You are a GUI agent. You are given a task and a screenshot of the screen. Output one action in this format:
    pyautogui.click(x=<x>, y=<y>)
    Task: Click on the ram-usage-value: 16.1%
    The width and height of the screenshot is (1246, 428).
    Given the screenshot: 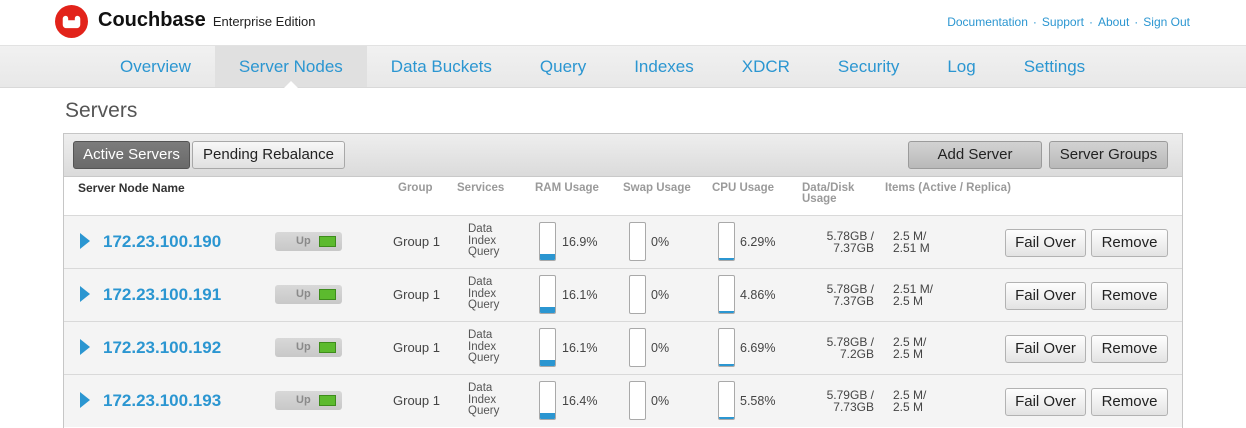 What is the action you would take?
    pyautogui.click(x=580, y=295)
    